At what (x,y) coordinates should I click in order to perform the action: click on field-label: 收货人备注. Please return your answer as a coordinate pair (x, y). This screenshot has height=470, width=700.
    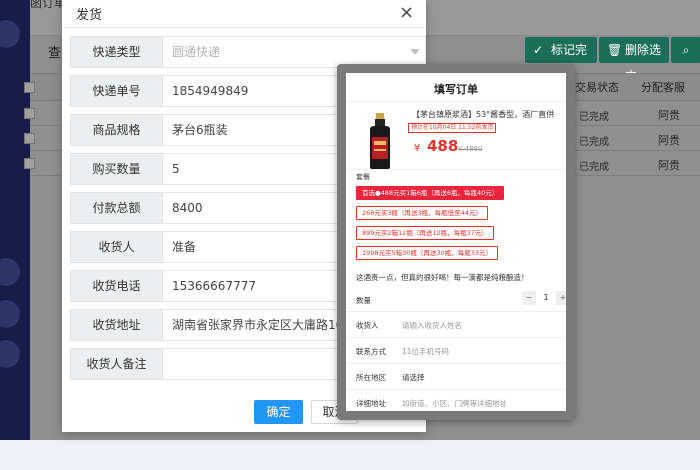
    Looking at the image, I should click on (116, 364).